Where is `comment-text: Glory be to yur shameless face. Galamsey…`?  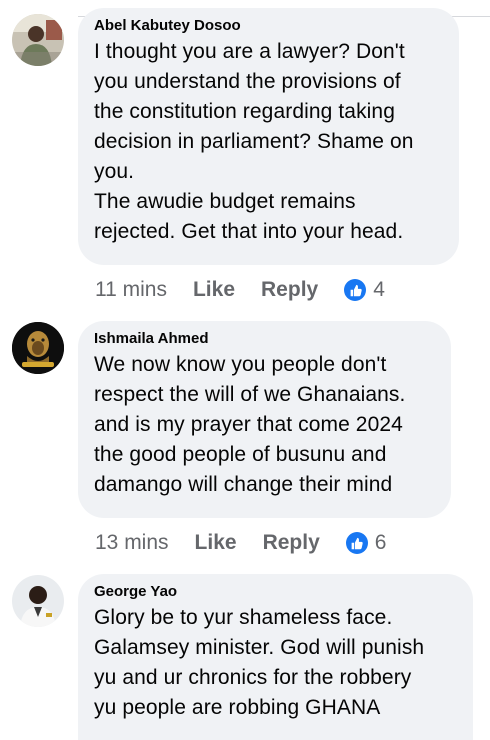 comment-text: Glory be to yur shameless face. Galamsey… is located at coordinates (259, 662).